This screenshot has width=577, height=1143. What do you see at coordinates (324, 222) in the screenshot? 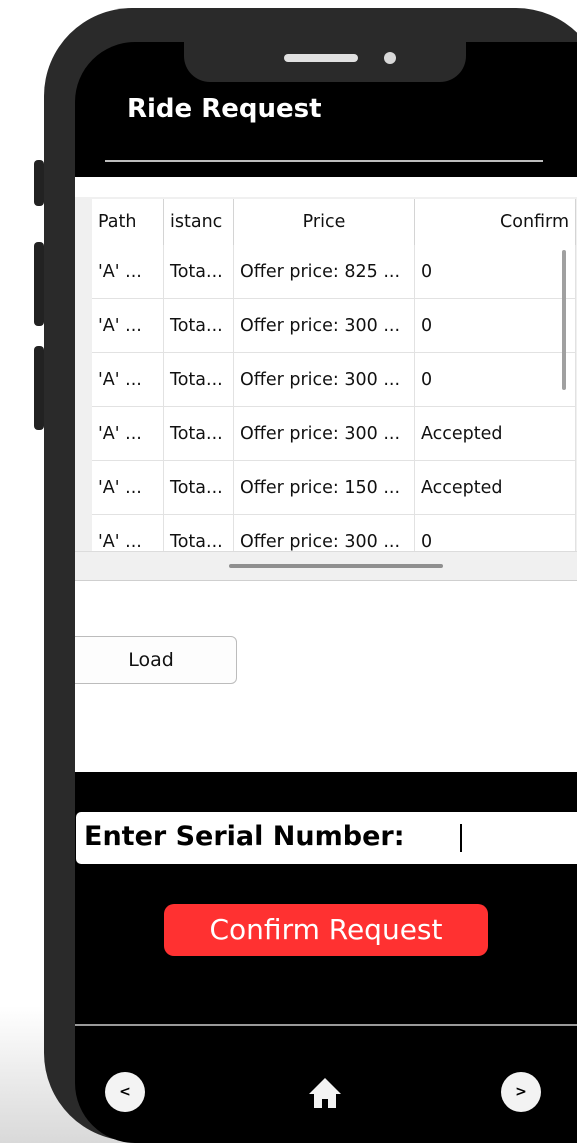
I see `column-header-price: Price` at bounding box center [324, 222].